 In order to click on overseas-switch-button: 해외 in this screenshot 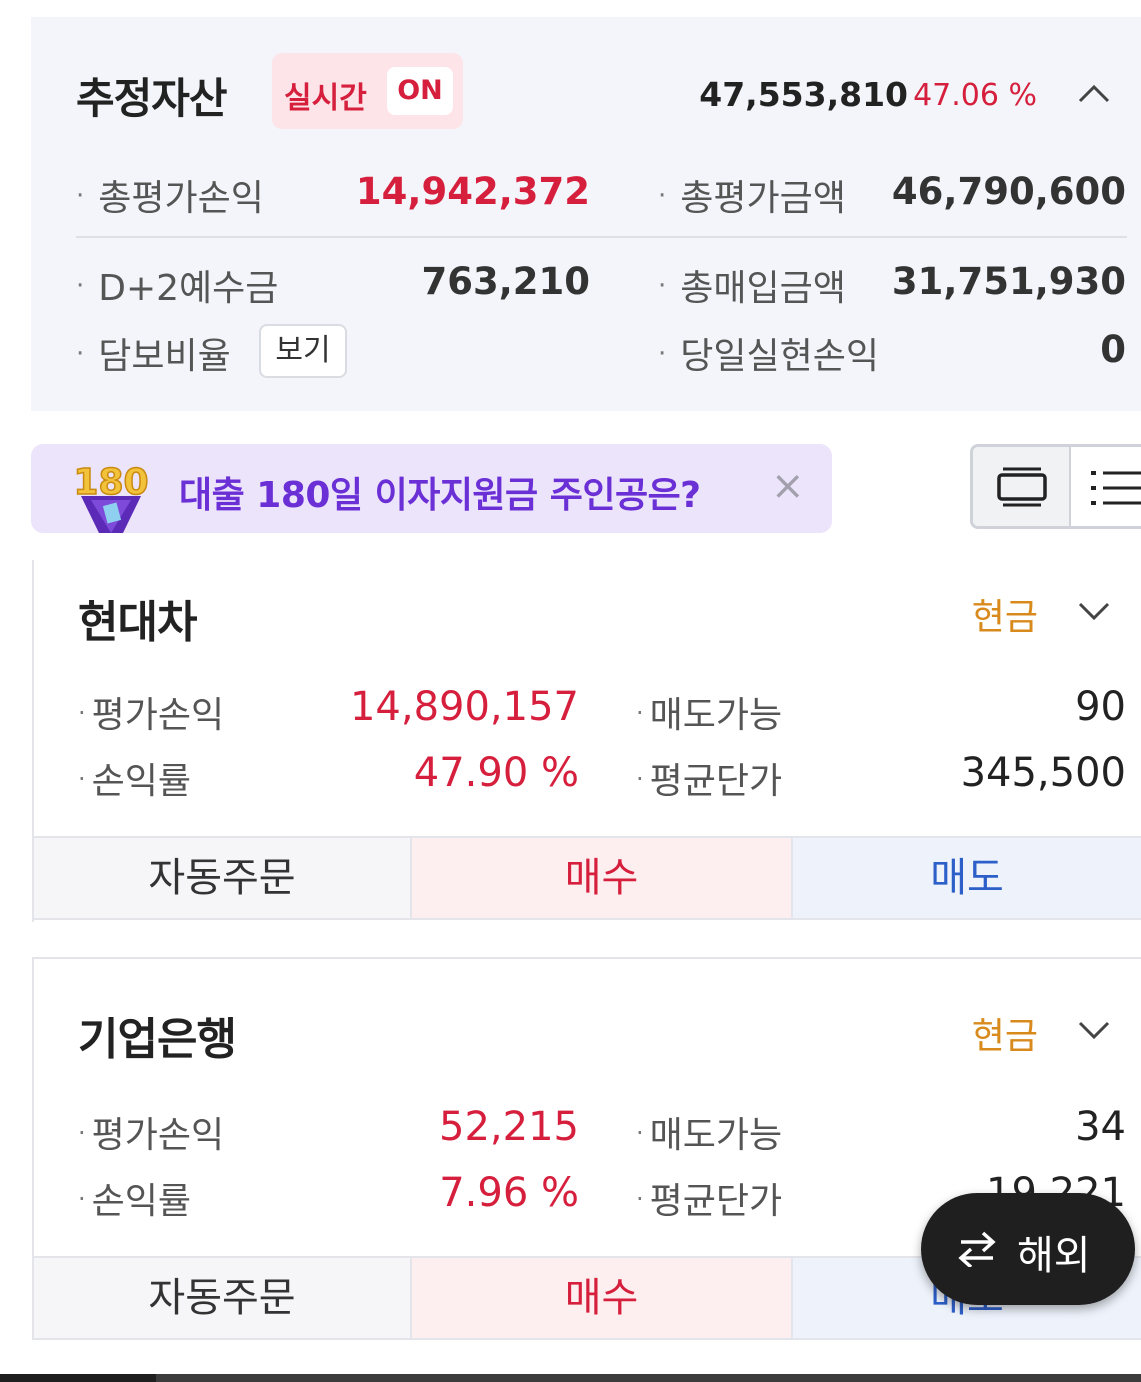, I will do `click(1028, 1249)`.